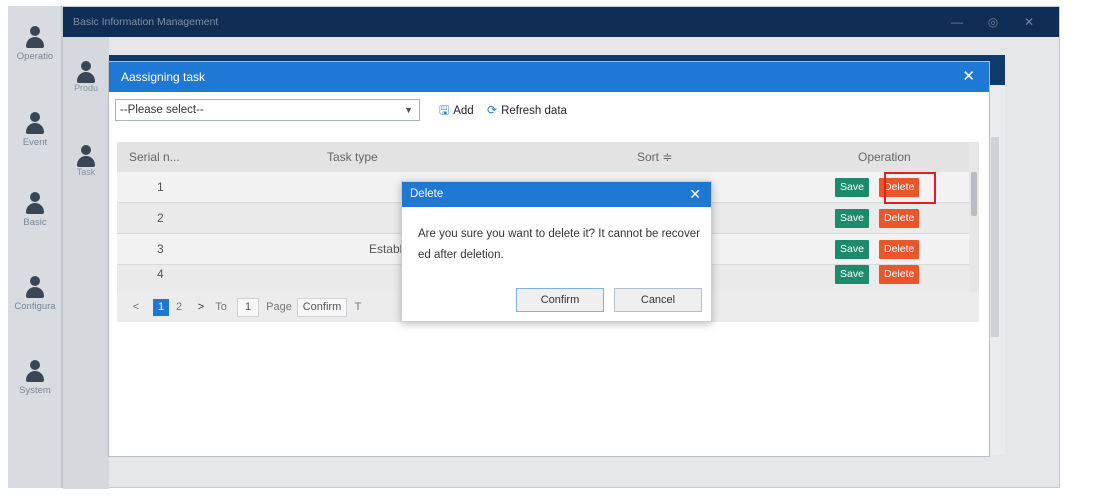  I want to click on add-button: 🖫 Add, so click(456, 110).